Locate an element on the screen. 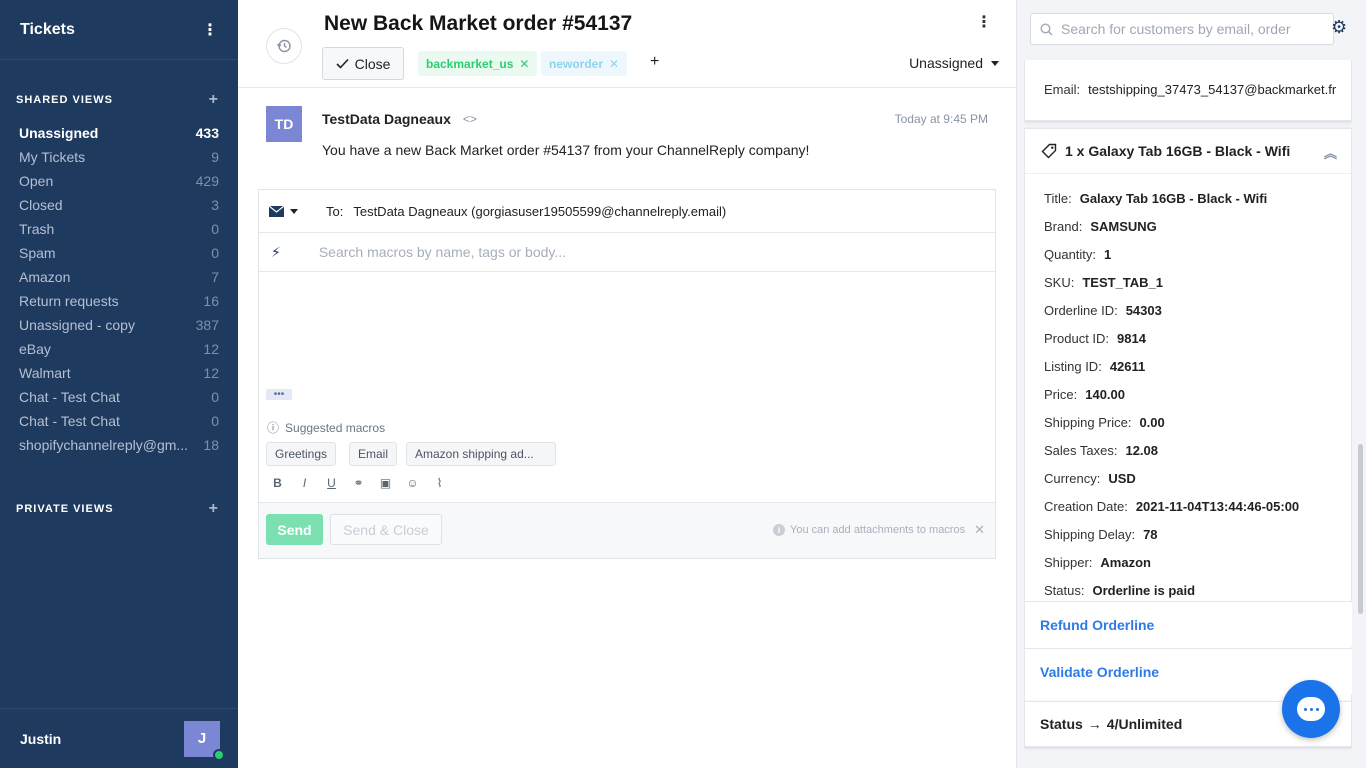  channel-selector is located at coordinates (283, 211).